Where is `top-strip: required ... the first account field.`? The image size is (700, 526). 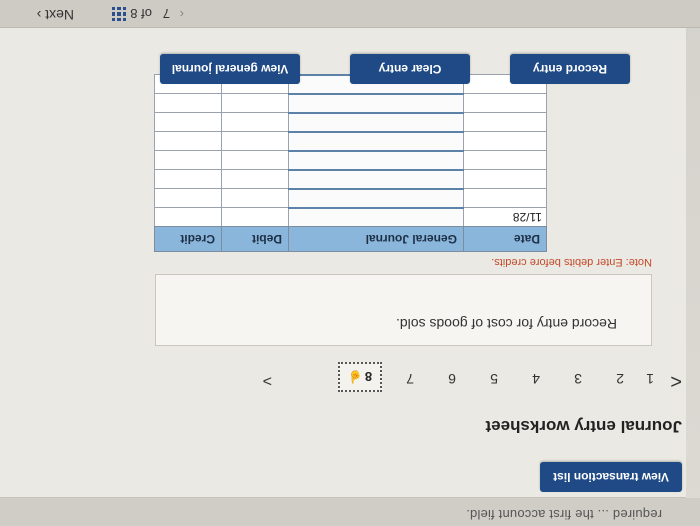
top-strip: required ... the first account field. is located at coordinates (350, 512).